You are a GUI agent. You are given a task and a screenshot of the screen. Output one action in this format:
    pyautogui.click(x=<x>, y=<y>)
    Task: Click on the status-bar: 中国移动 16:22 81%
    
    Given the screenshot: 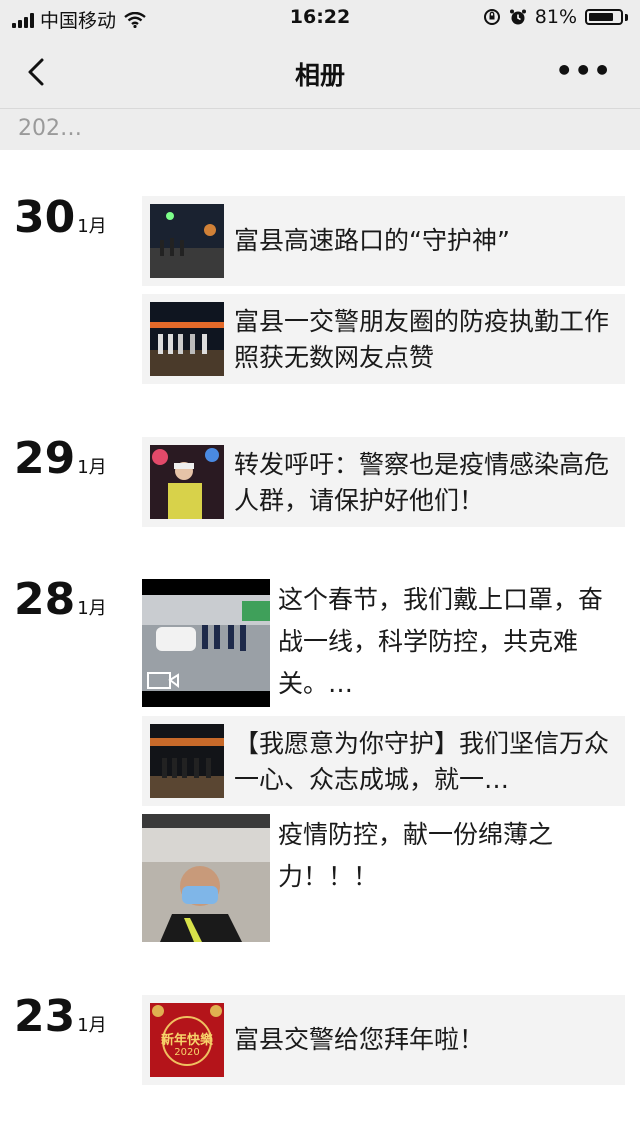 What is the action you would take?
    pyautogui.click(x=320, y=18)
    